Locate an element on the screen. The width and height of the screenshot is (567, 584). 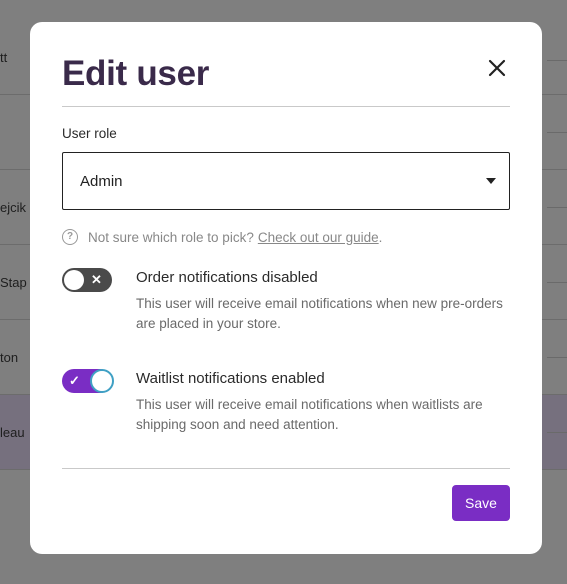
waitlist-notifications-title: Waitlist notifications enabled is located at coordinates (230, 378).